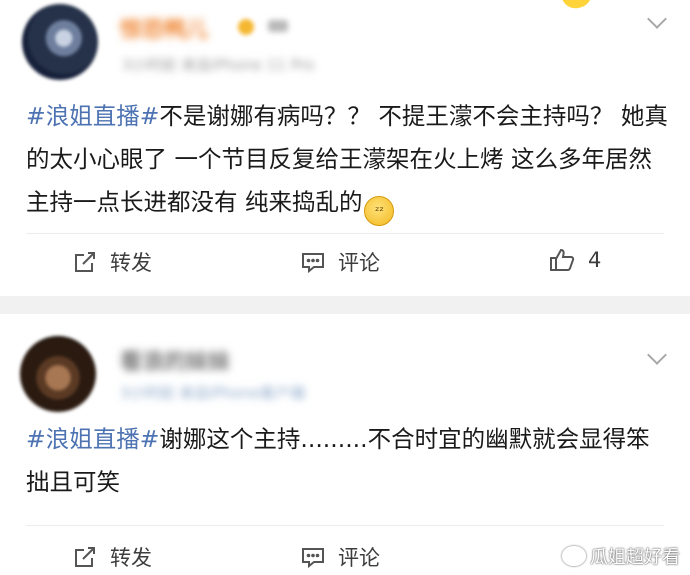 The image size is (690, 575). What do you see at coordinates (379, 211) in the screenshot?
I see `zzz-face-emoji-icon: ᶻᶻ` at bounding box center [379, 211].